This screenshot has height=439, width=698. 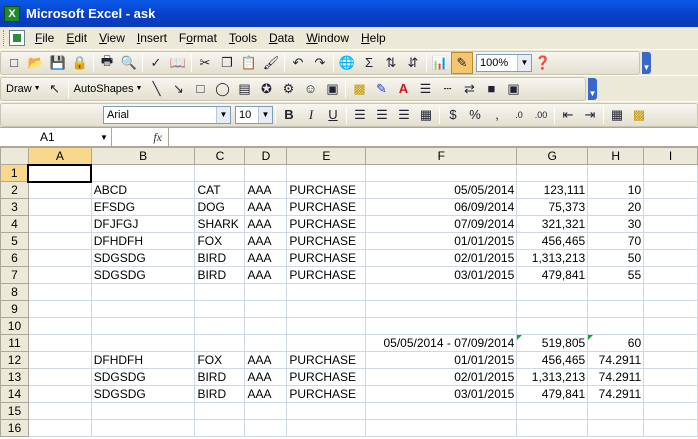 I want to click on cell-g12: 456,465, so click(x=552, y=360).